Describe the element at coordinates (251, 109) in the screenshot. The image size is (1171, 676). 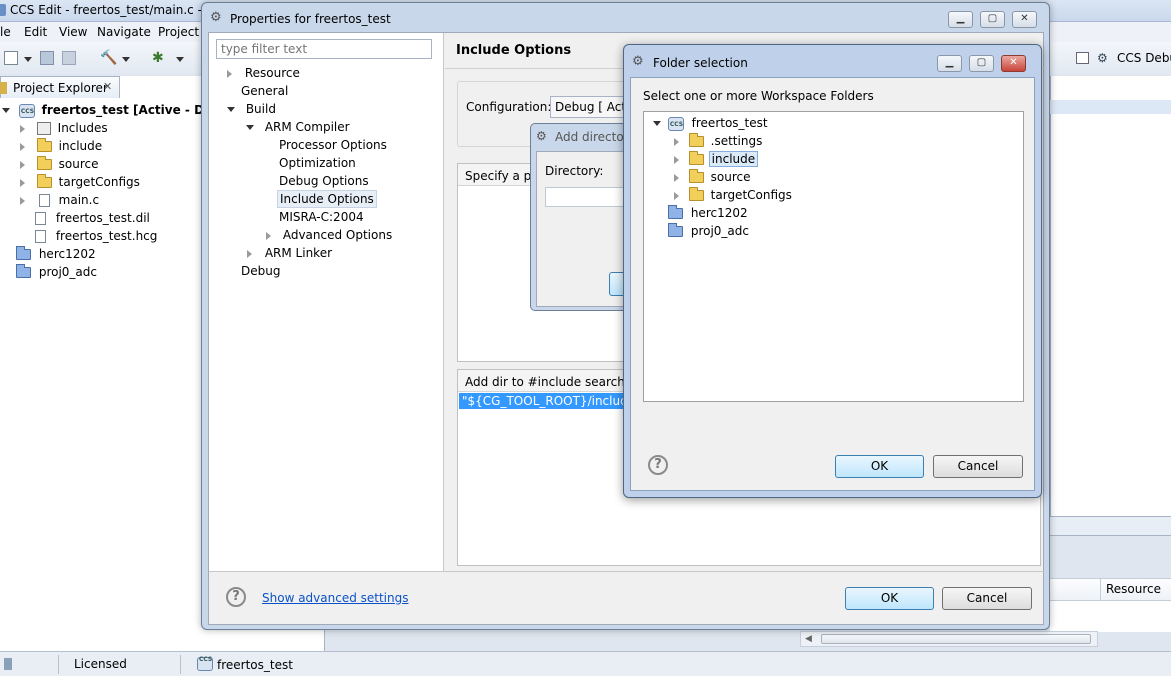
I see `tree-item-build: Build` at that location.